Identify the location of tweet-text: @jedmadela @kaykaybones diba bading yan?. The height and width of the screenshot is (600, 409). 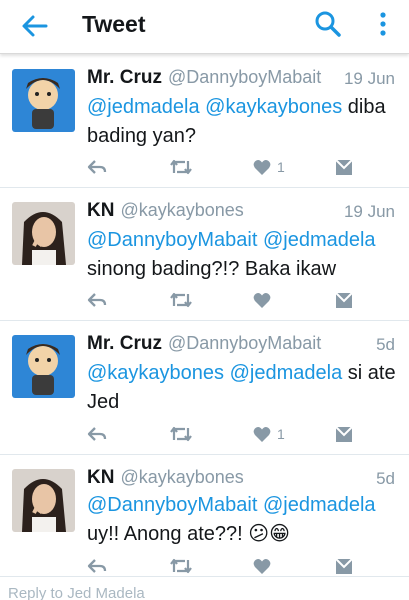
(236, 121).